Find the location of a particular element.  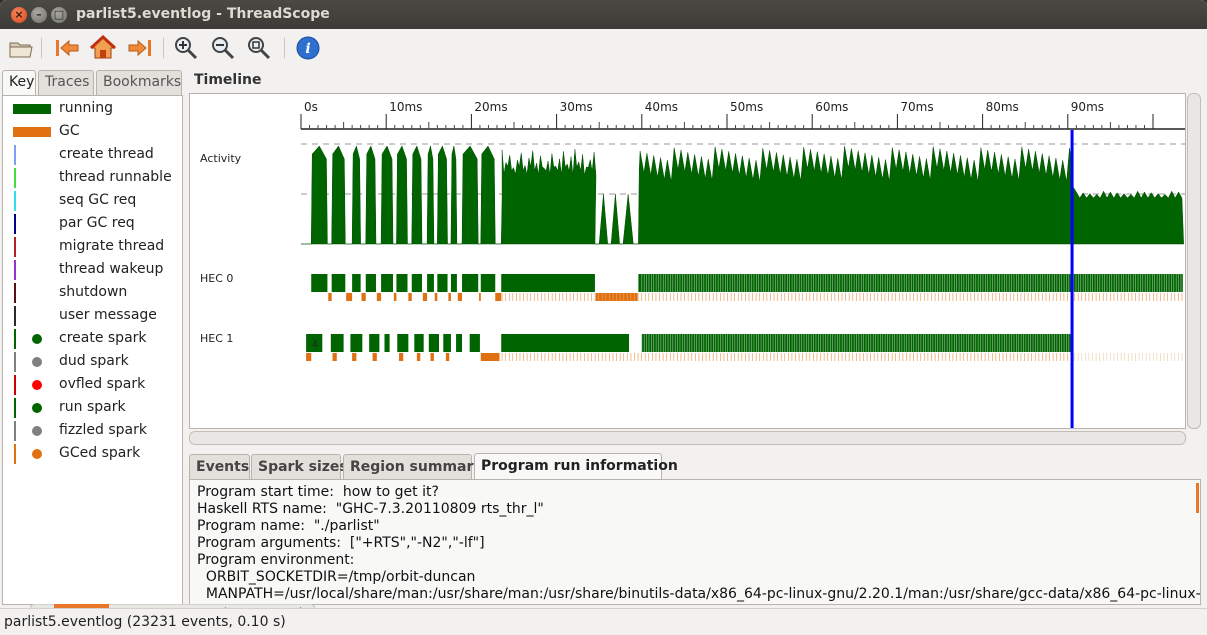

info-scroll-indicator is located at coordinates (1197, 498).